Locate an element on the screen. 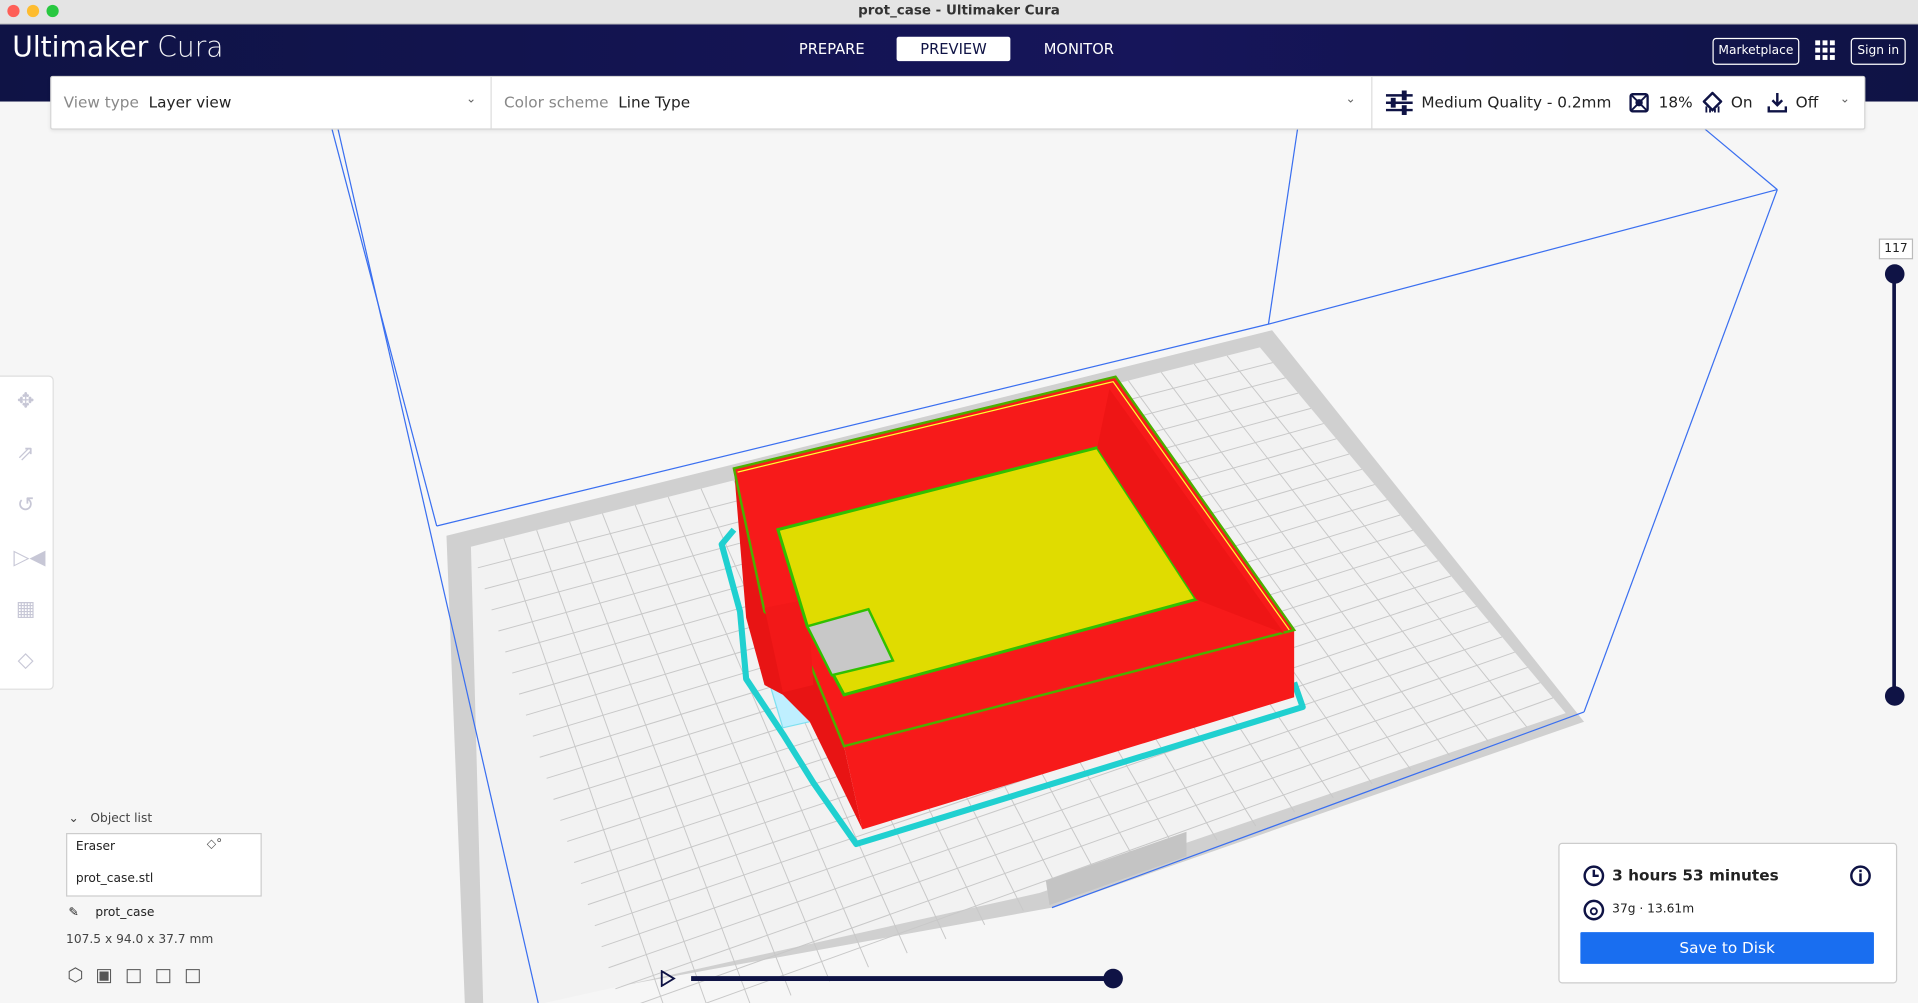 This screenshot has height=1003, width=1918. app-logo: Ultimaker Cura is located at coordinates (117, 48).